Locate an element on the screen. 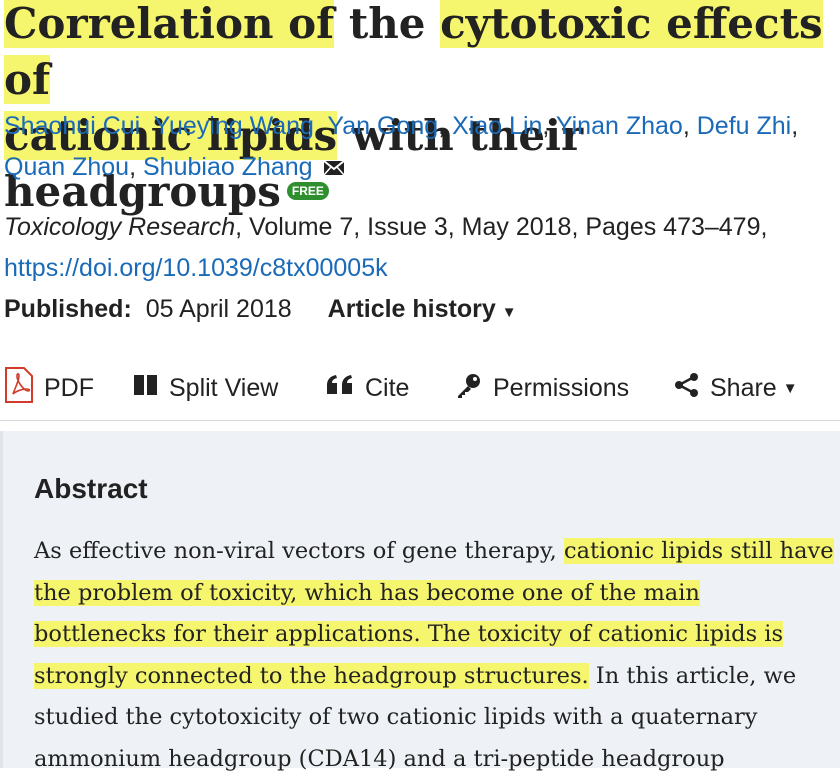 This screenshot has height=780, width=840. article-history-label: Article history is located at coordinates (411, 309).